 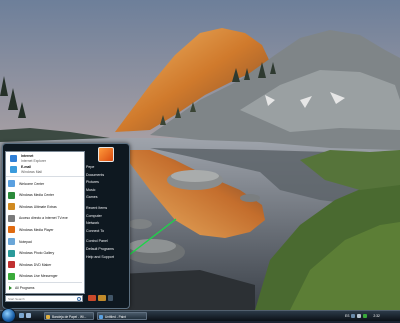 What do you see at coordinates (106, 217) in the screenshot?
I see `link-computer: Computer` at bounding box center [106, 217].